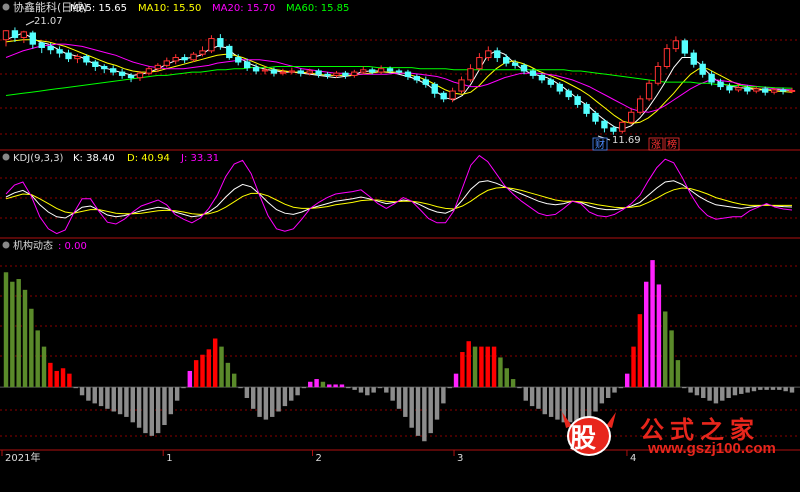  Describe the element at coordinates (169, 8) in the screenshot. I see `ma-legend-item: MA10: 15.50` at that location.